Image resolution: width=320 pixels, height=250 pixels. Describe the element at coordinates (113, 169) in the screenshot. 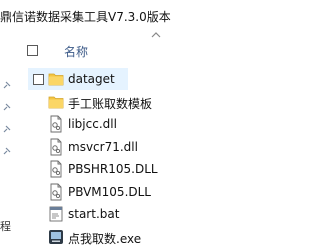

I see `file-name: PBSHR105.DLL` at that location.